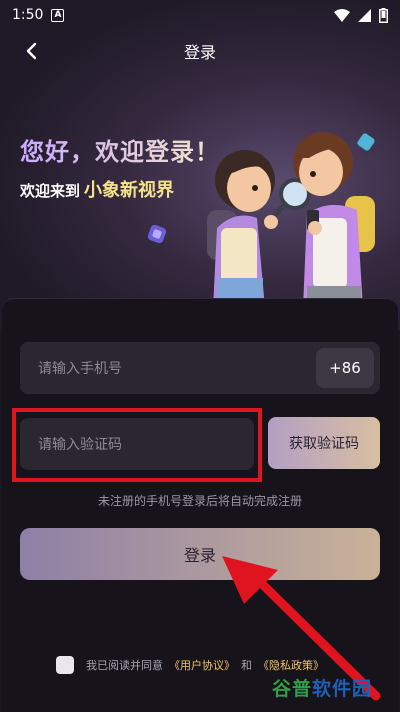 This screenshot has width=400, height=712. I want to click on signal-icon, so click(364, 15).